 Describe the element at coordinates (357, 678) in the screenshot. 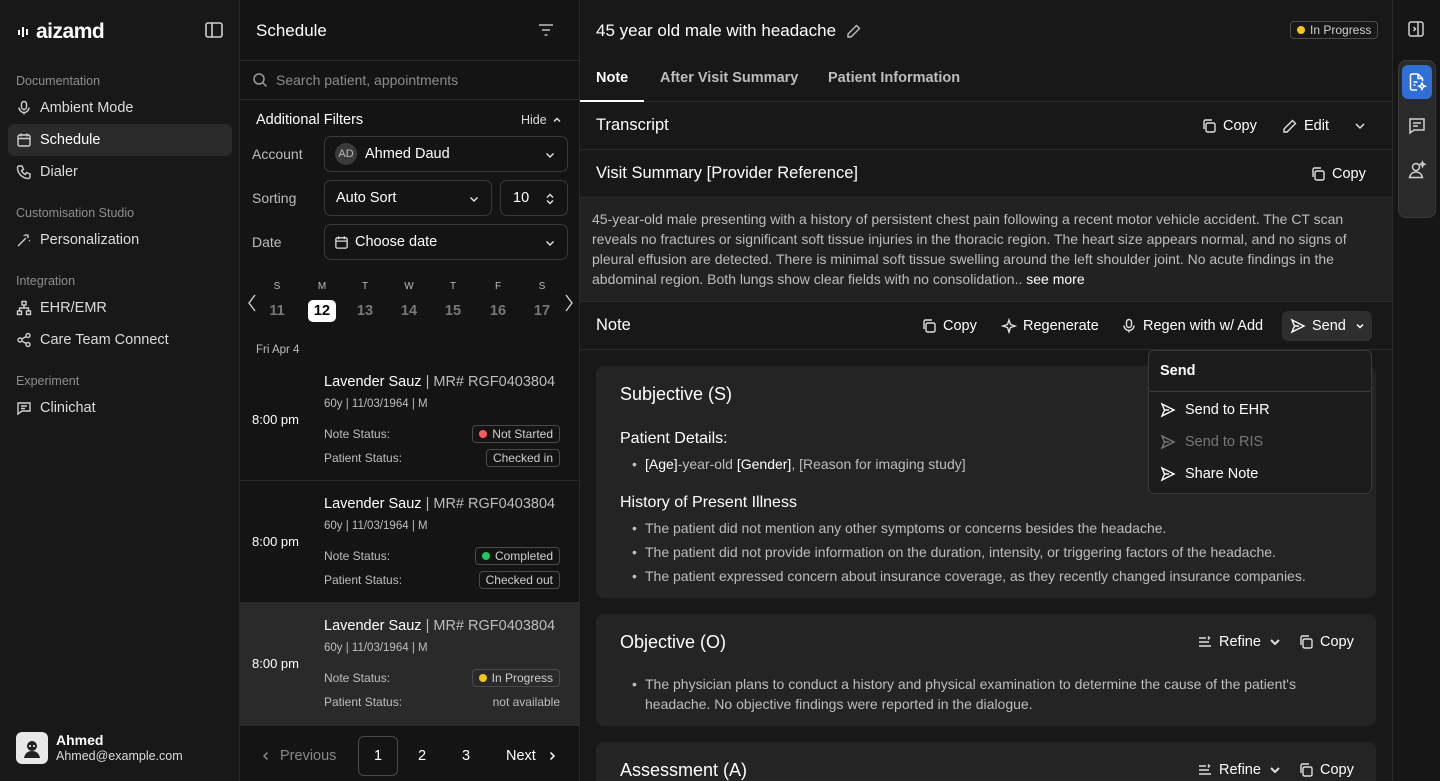

I see `note-status-label: Note Status:` at that location.